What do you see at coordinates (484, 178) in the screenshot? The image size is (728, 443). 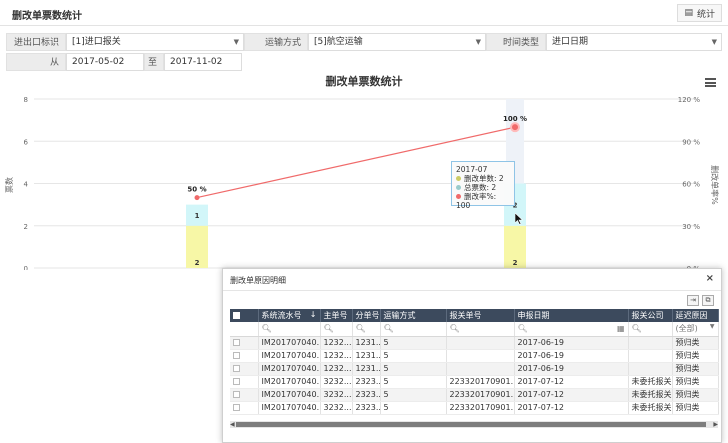 I see `tooltip-line-1: 删改单数: 2` at bounding box center [484, 178].